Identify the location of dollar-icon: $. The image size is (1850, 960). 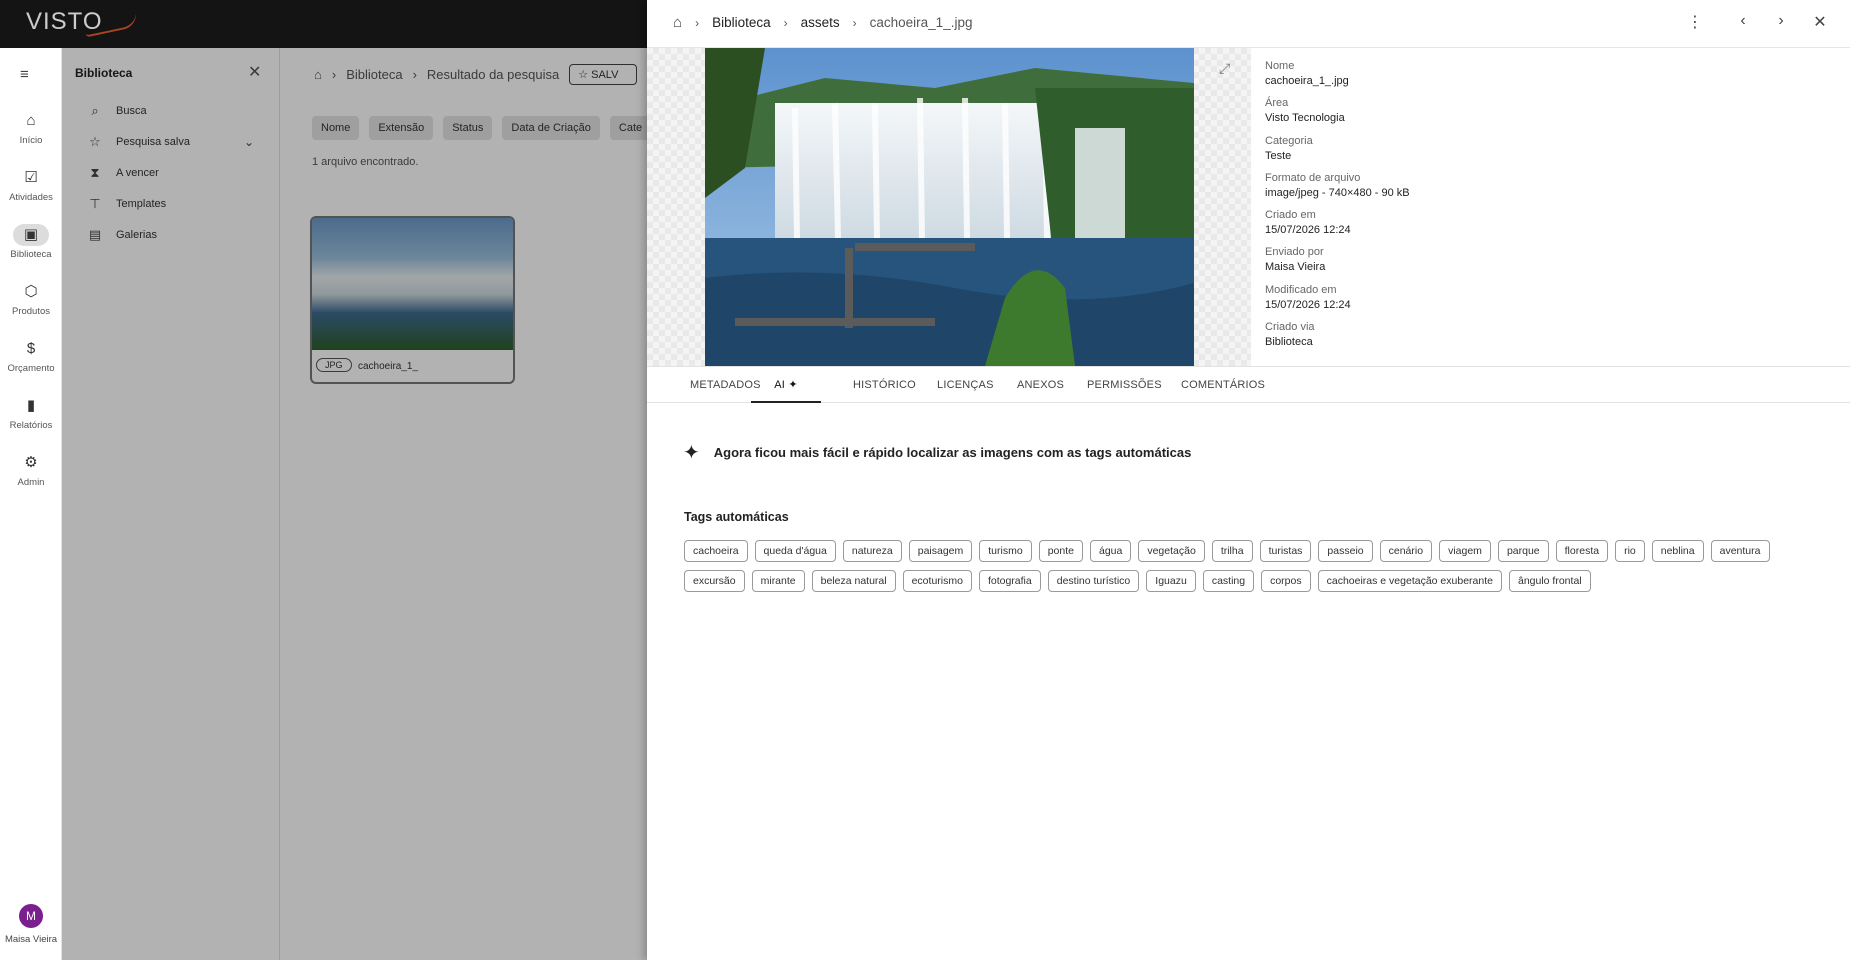
(31, 348).